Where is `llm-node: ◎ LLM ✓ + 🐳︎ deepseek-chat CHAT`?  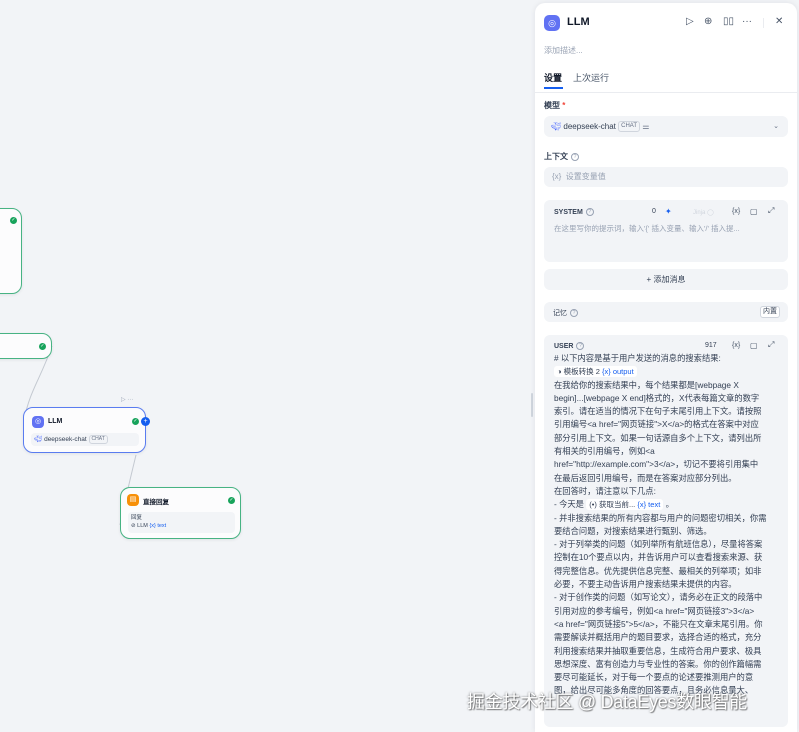 llm-node: ◎ LLM ✓ + 🐳︎ deepseek-chat CHAT is located at coordinates (86, 430).